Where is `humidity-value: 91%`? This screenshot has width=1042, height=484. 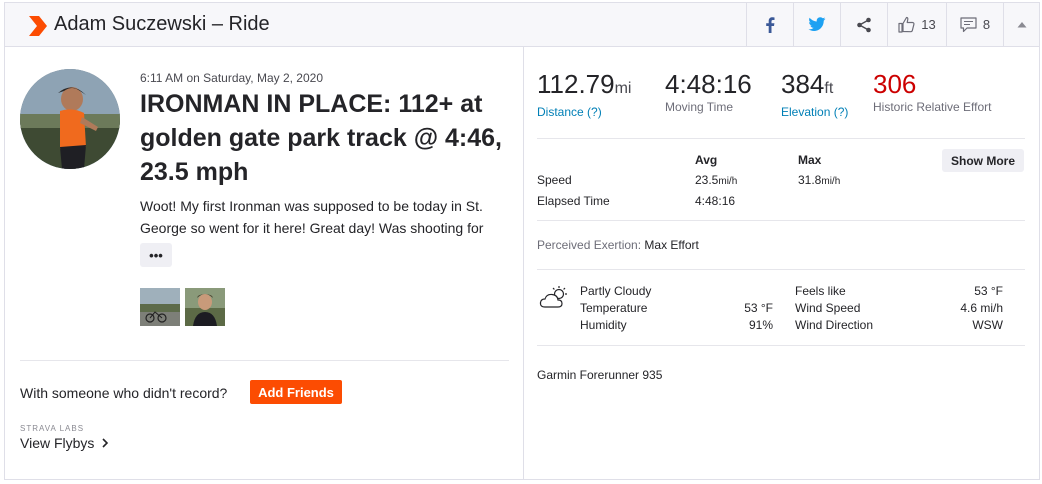 humidity-value: 91% is located at coordinates (760, 325).